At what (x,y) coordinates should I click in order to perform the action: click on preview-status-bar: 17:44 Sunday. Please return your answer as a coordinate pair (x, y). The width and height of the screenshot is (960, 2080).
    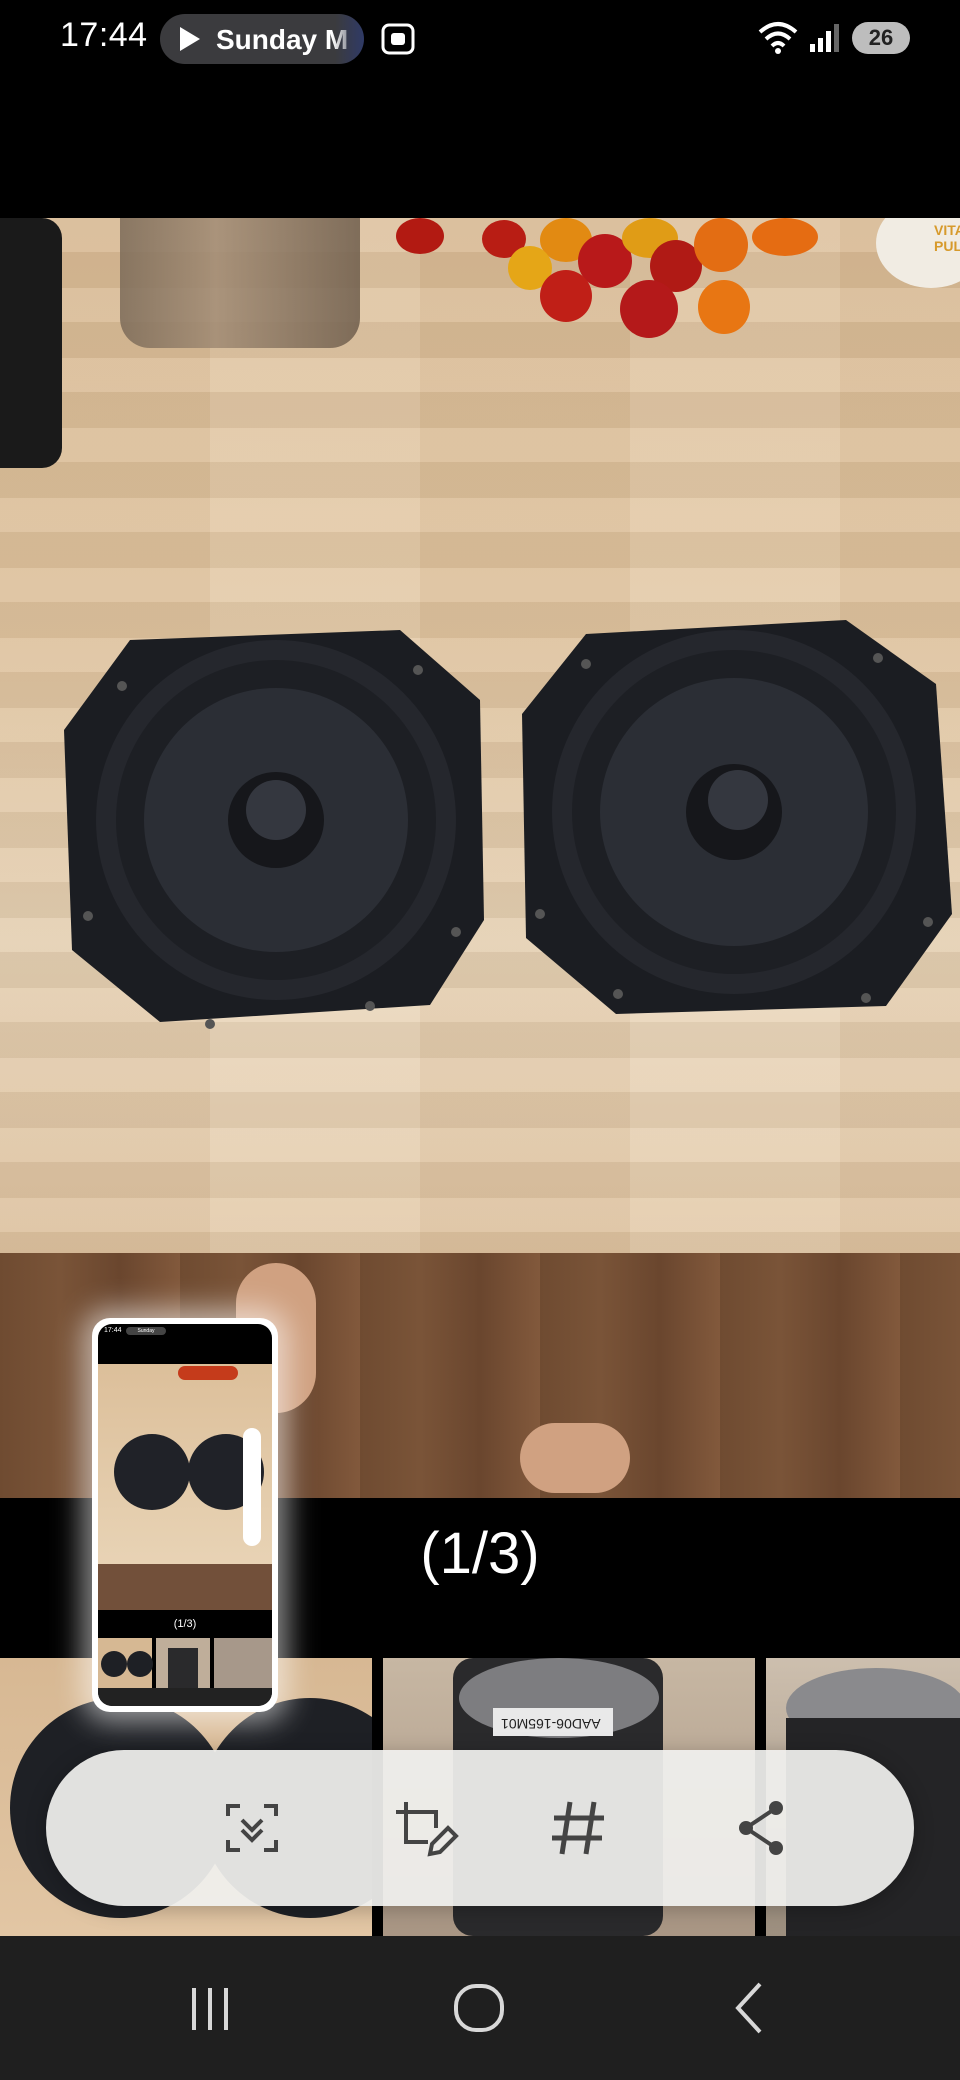
    Looking at the image, I should click on (185, 1331).